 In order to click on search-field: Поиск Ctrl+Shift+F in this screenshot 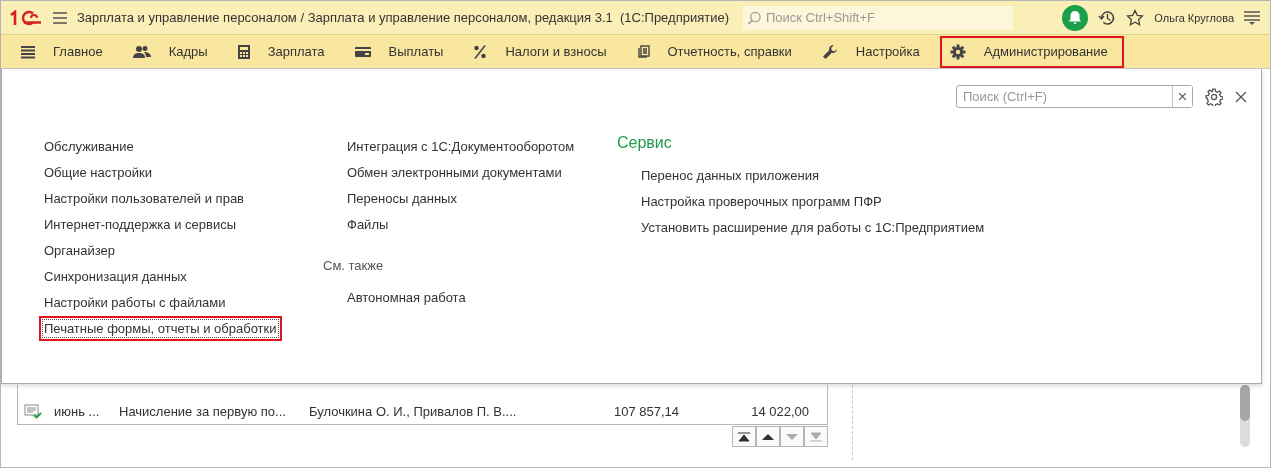, I will do `click(878, 17)`.